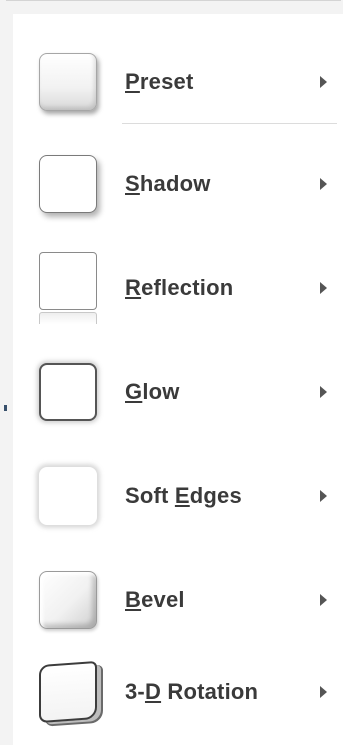 This screenshot has width=343, height=745. What do you see at coordinates (68, 318) in the screenshot?
I see `reflection-mirror-icon` at bounding box center [68, 318].